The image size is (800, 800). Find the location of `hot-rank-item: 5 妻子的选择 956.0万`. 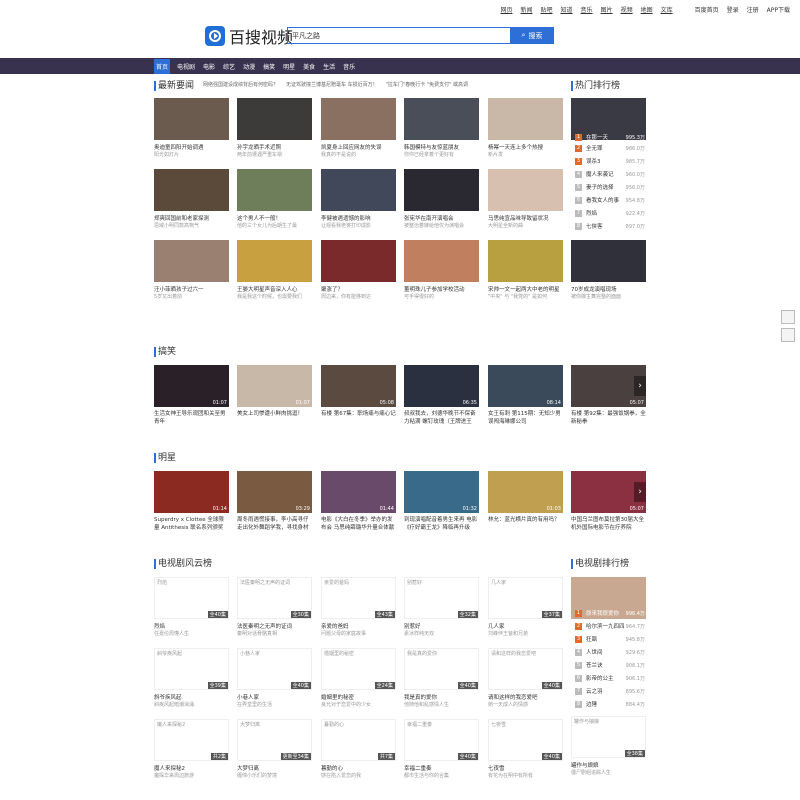

hot-rank-item: 5 妻子的选择 956.0万 is located at coordinates (610, 187).